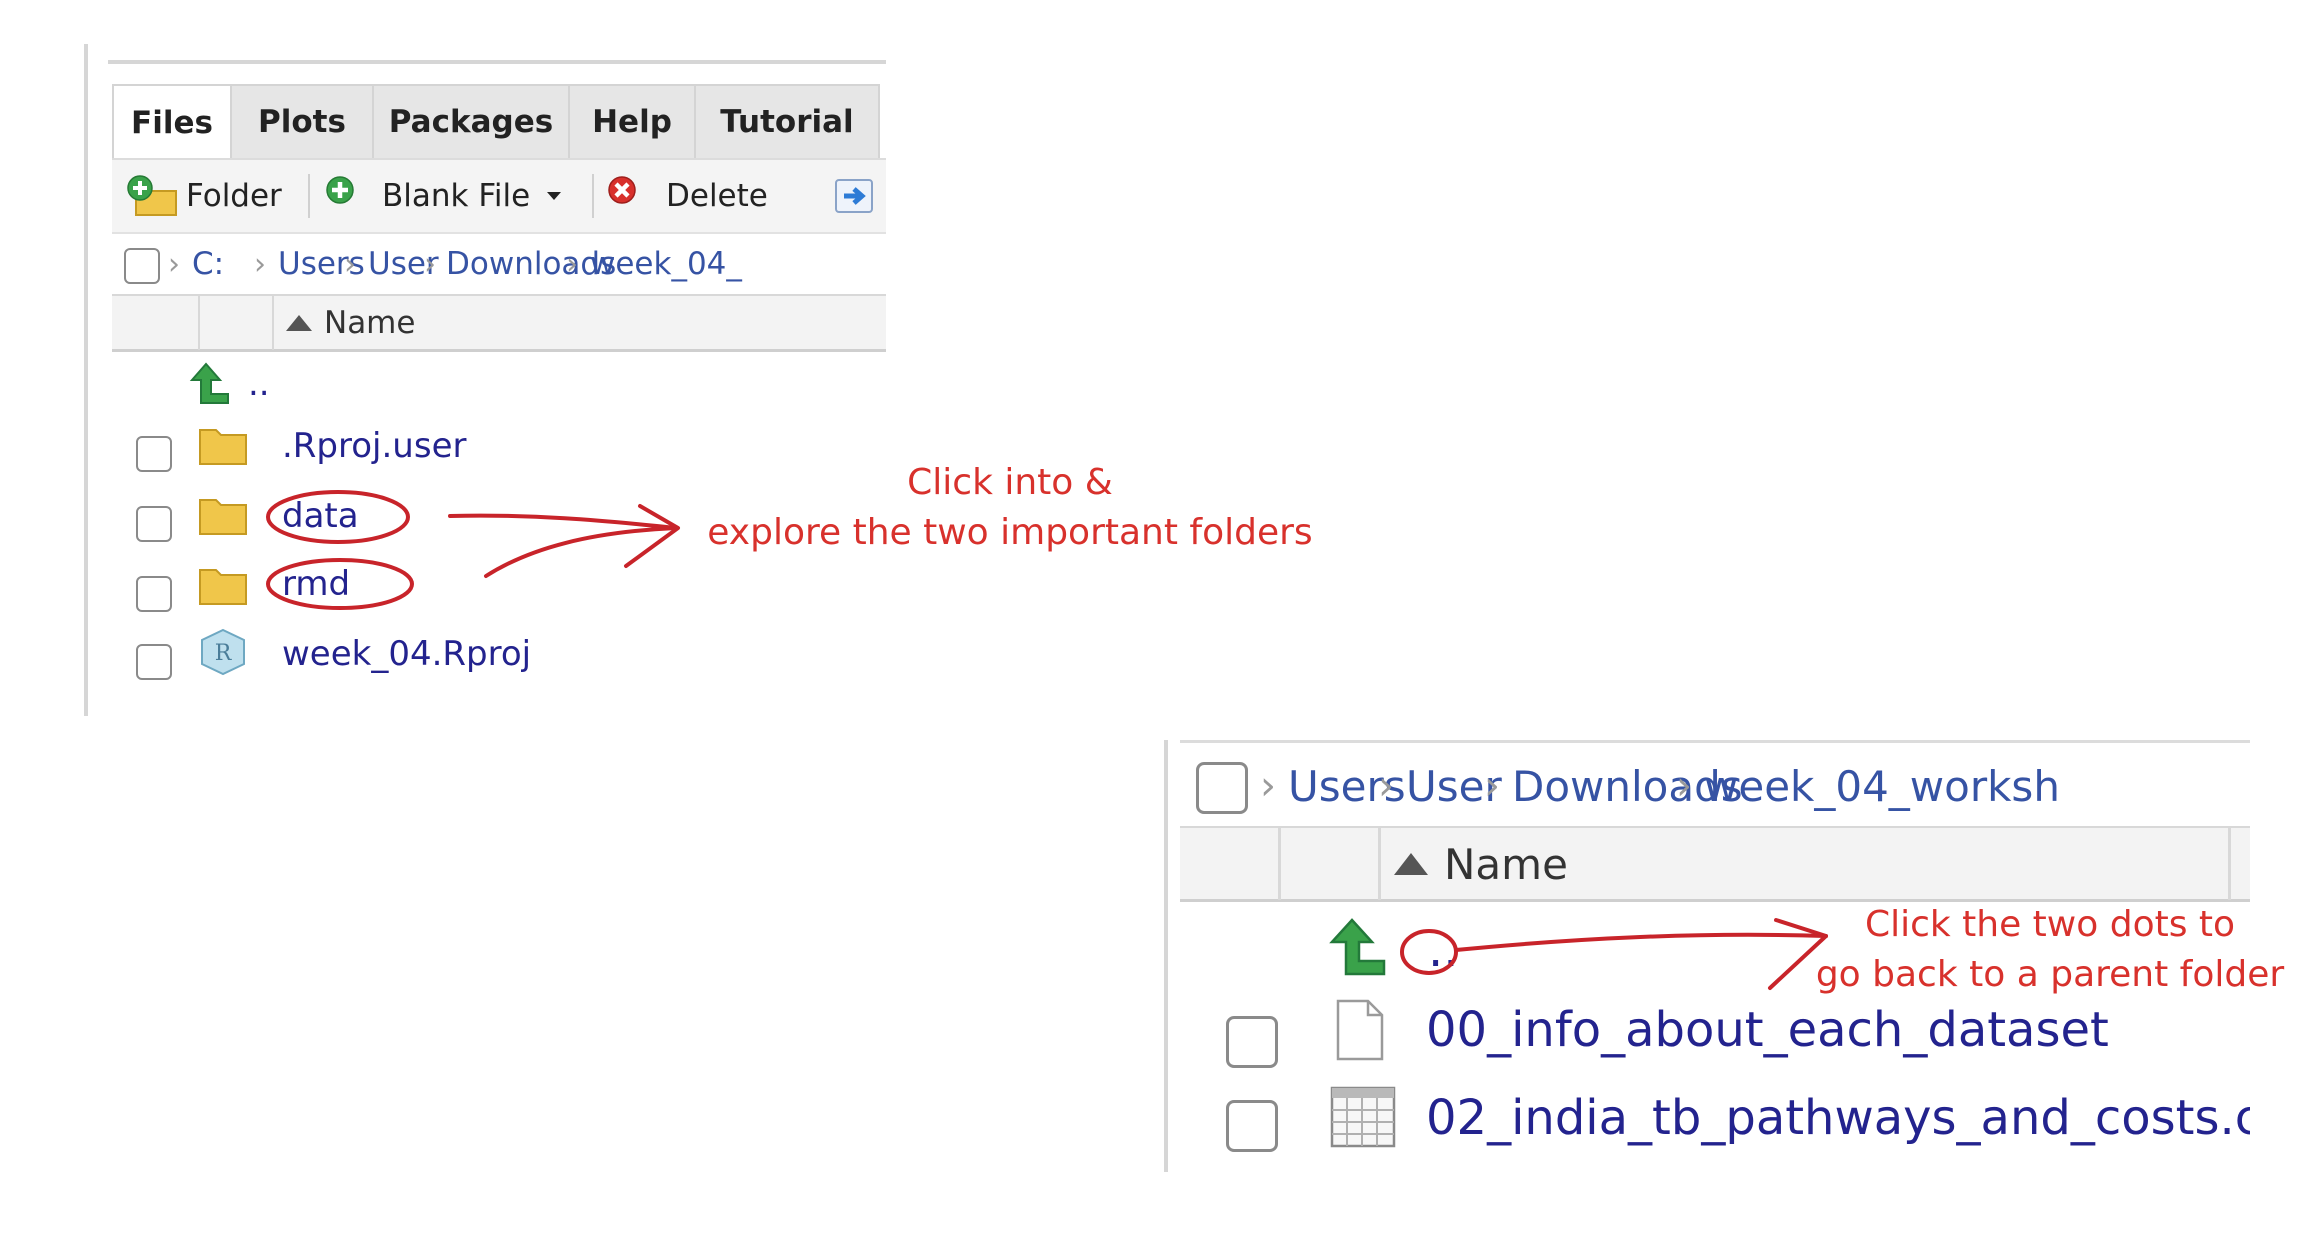 The width and height of the screenshot is (2308, 1236). I want to click on list-item: 02_india_tb_pathways_and_costs.csv, so click(1715, 1129).